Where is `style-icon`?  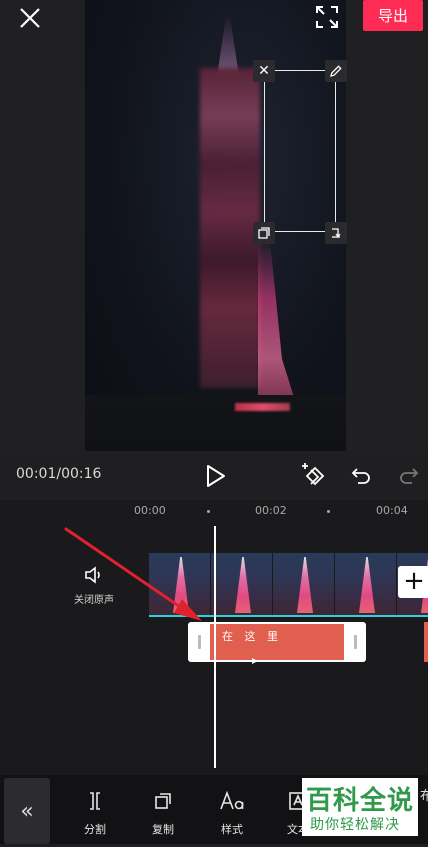 style-icon is located at coordinates (232, 801).